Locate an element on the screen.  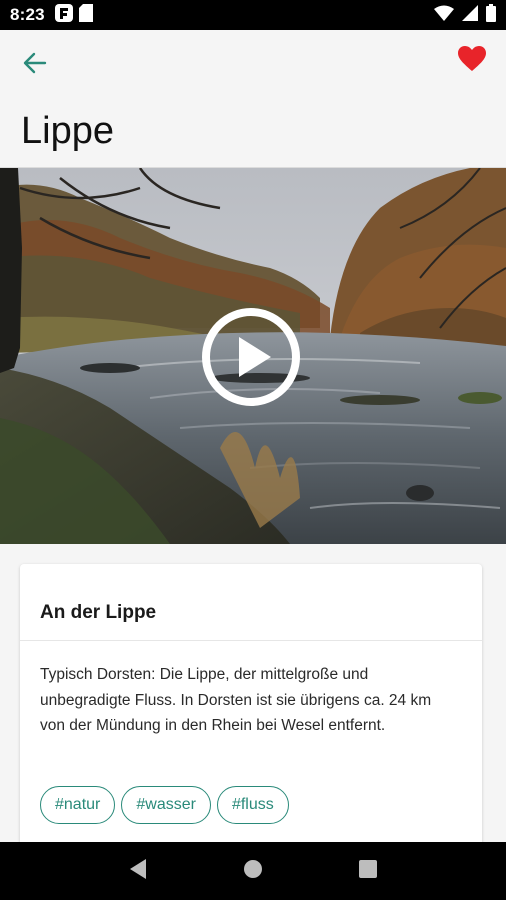
nav-back-button is located at coordinates (138, 871).